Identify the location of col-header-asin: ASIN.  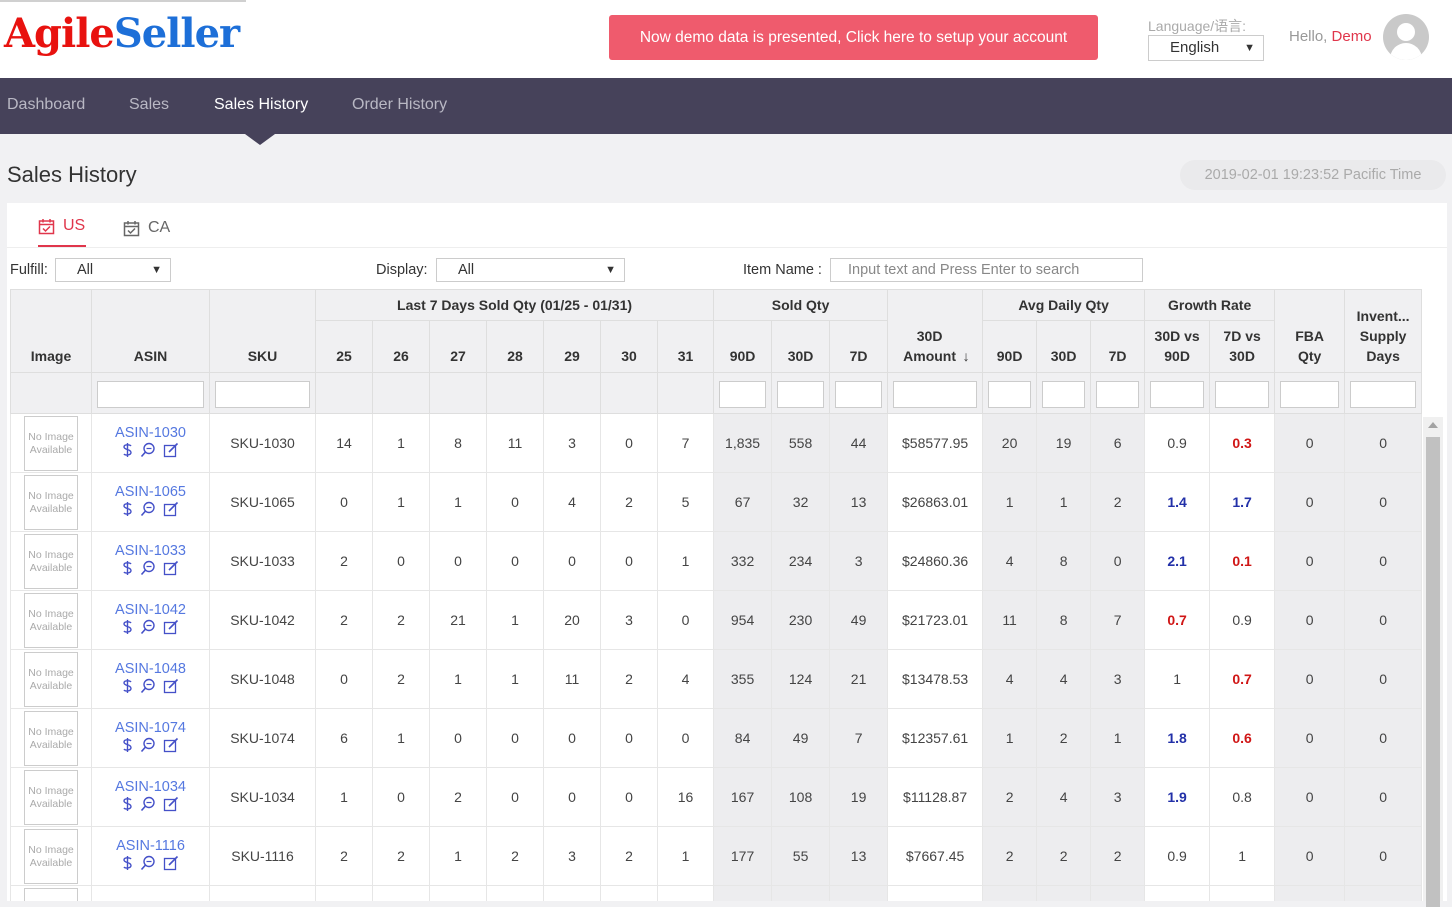
(150, 331).